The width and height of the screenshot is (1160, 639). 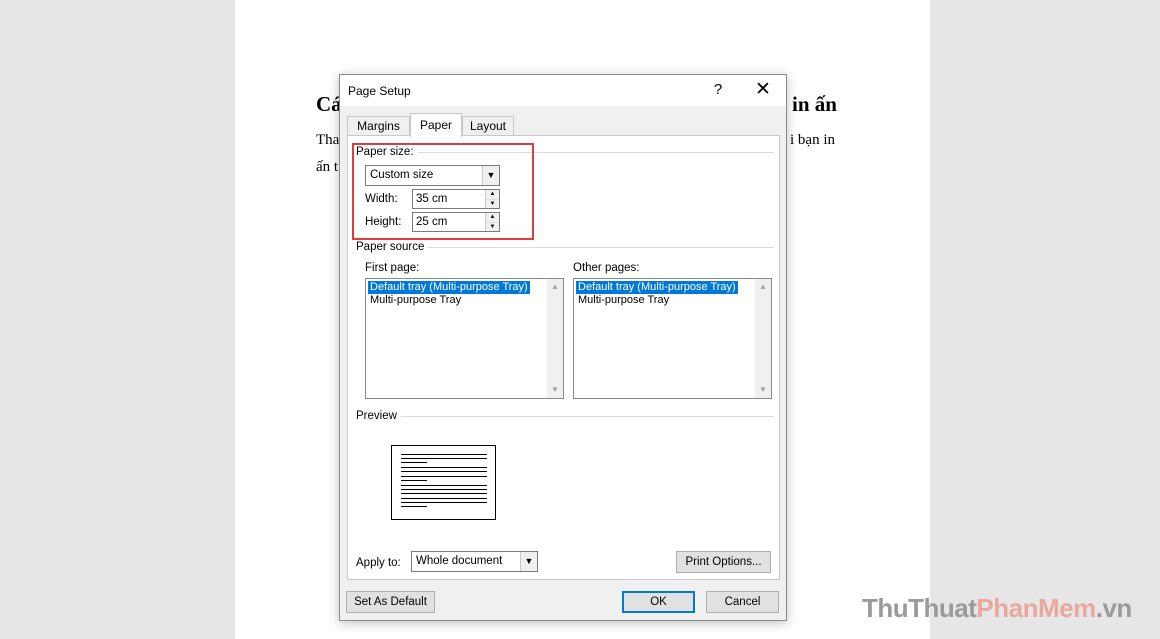 What do you see at coordinates (492, 217) in the screenshot?
I see `height-increment-icon: ▲` at bounding box center [492, 217].